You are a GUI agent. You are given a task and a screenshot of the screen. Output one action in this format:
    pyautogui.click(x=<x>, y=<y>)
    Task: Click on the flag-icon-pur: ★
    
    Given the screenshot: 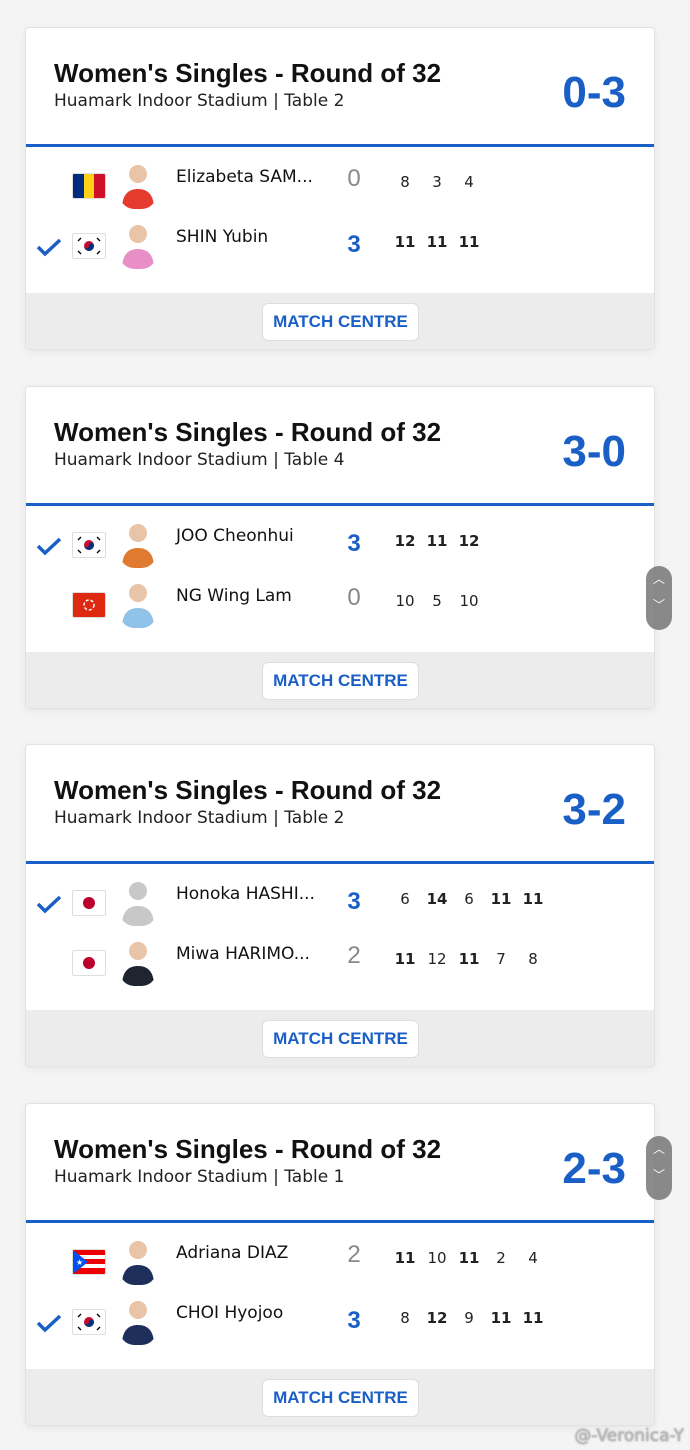 What is the action you would take?
    pyautogui.click(x=89, y=1262)
    